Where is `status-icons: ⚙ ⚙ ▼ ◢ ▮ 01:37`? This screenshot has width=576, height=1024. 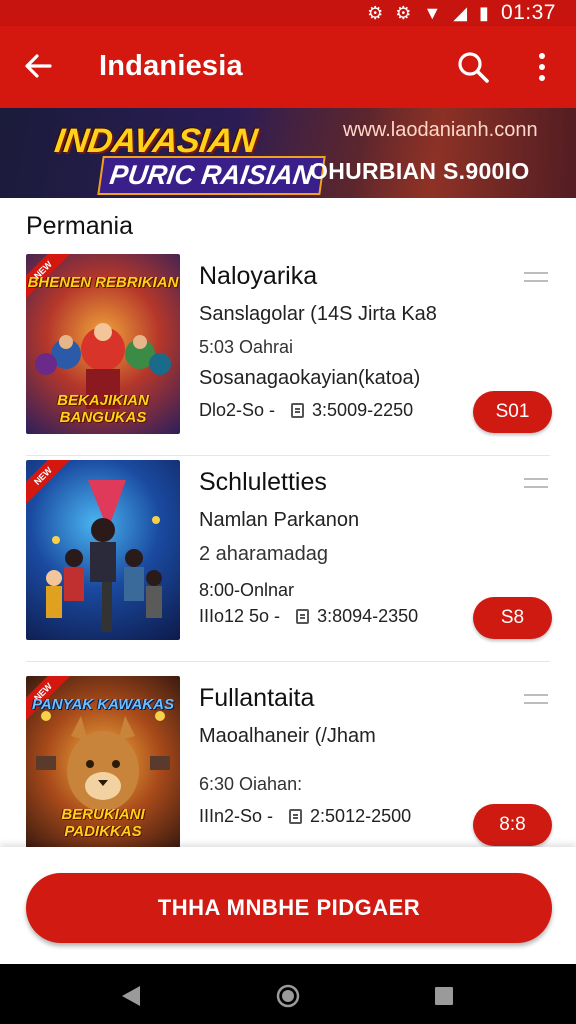
status-icons: ⚙ ⚙ ▼ ◢ ▮ 01:37 is located at coordinates (461, 13).